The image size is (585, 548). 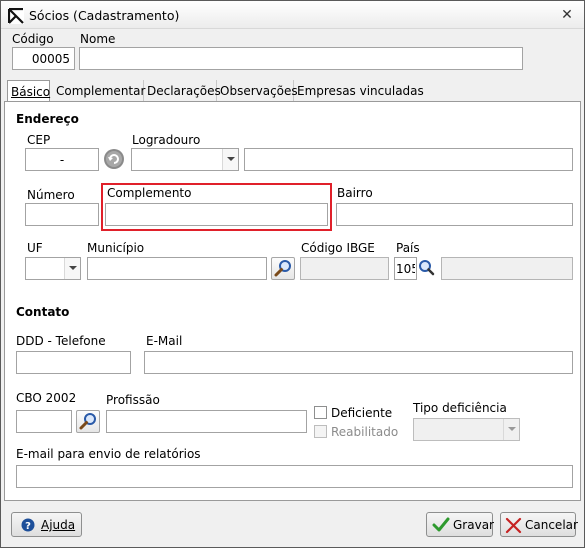 What do you see at coordinates (166, 140) in the screenshot?
I see `logradouro-label: Logradouro` at bounding box center [166, 140].